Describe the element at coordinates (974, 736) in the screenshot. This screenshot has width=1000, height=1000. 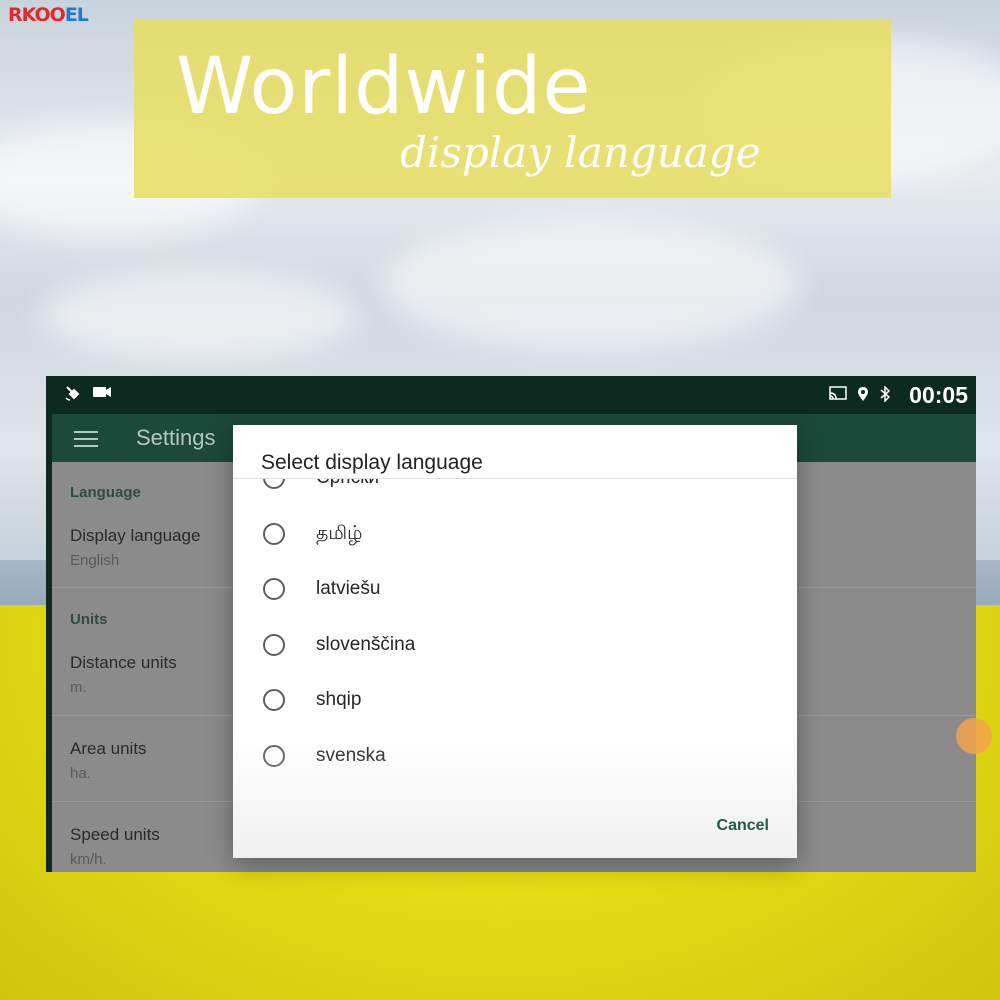
I see `floating-button` at that location.